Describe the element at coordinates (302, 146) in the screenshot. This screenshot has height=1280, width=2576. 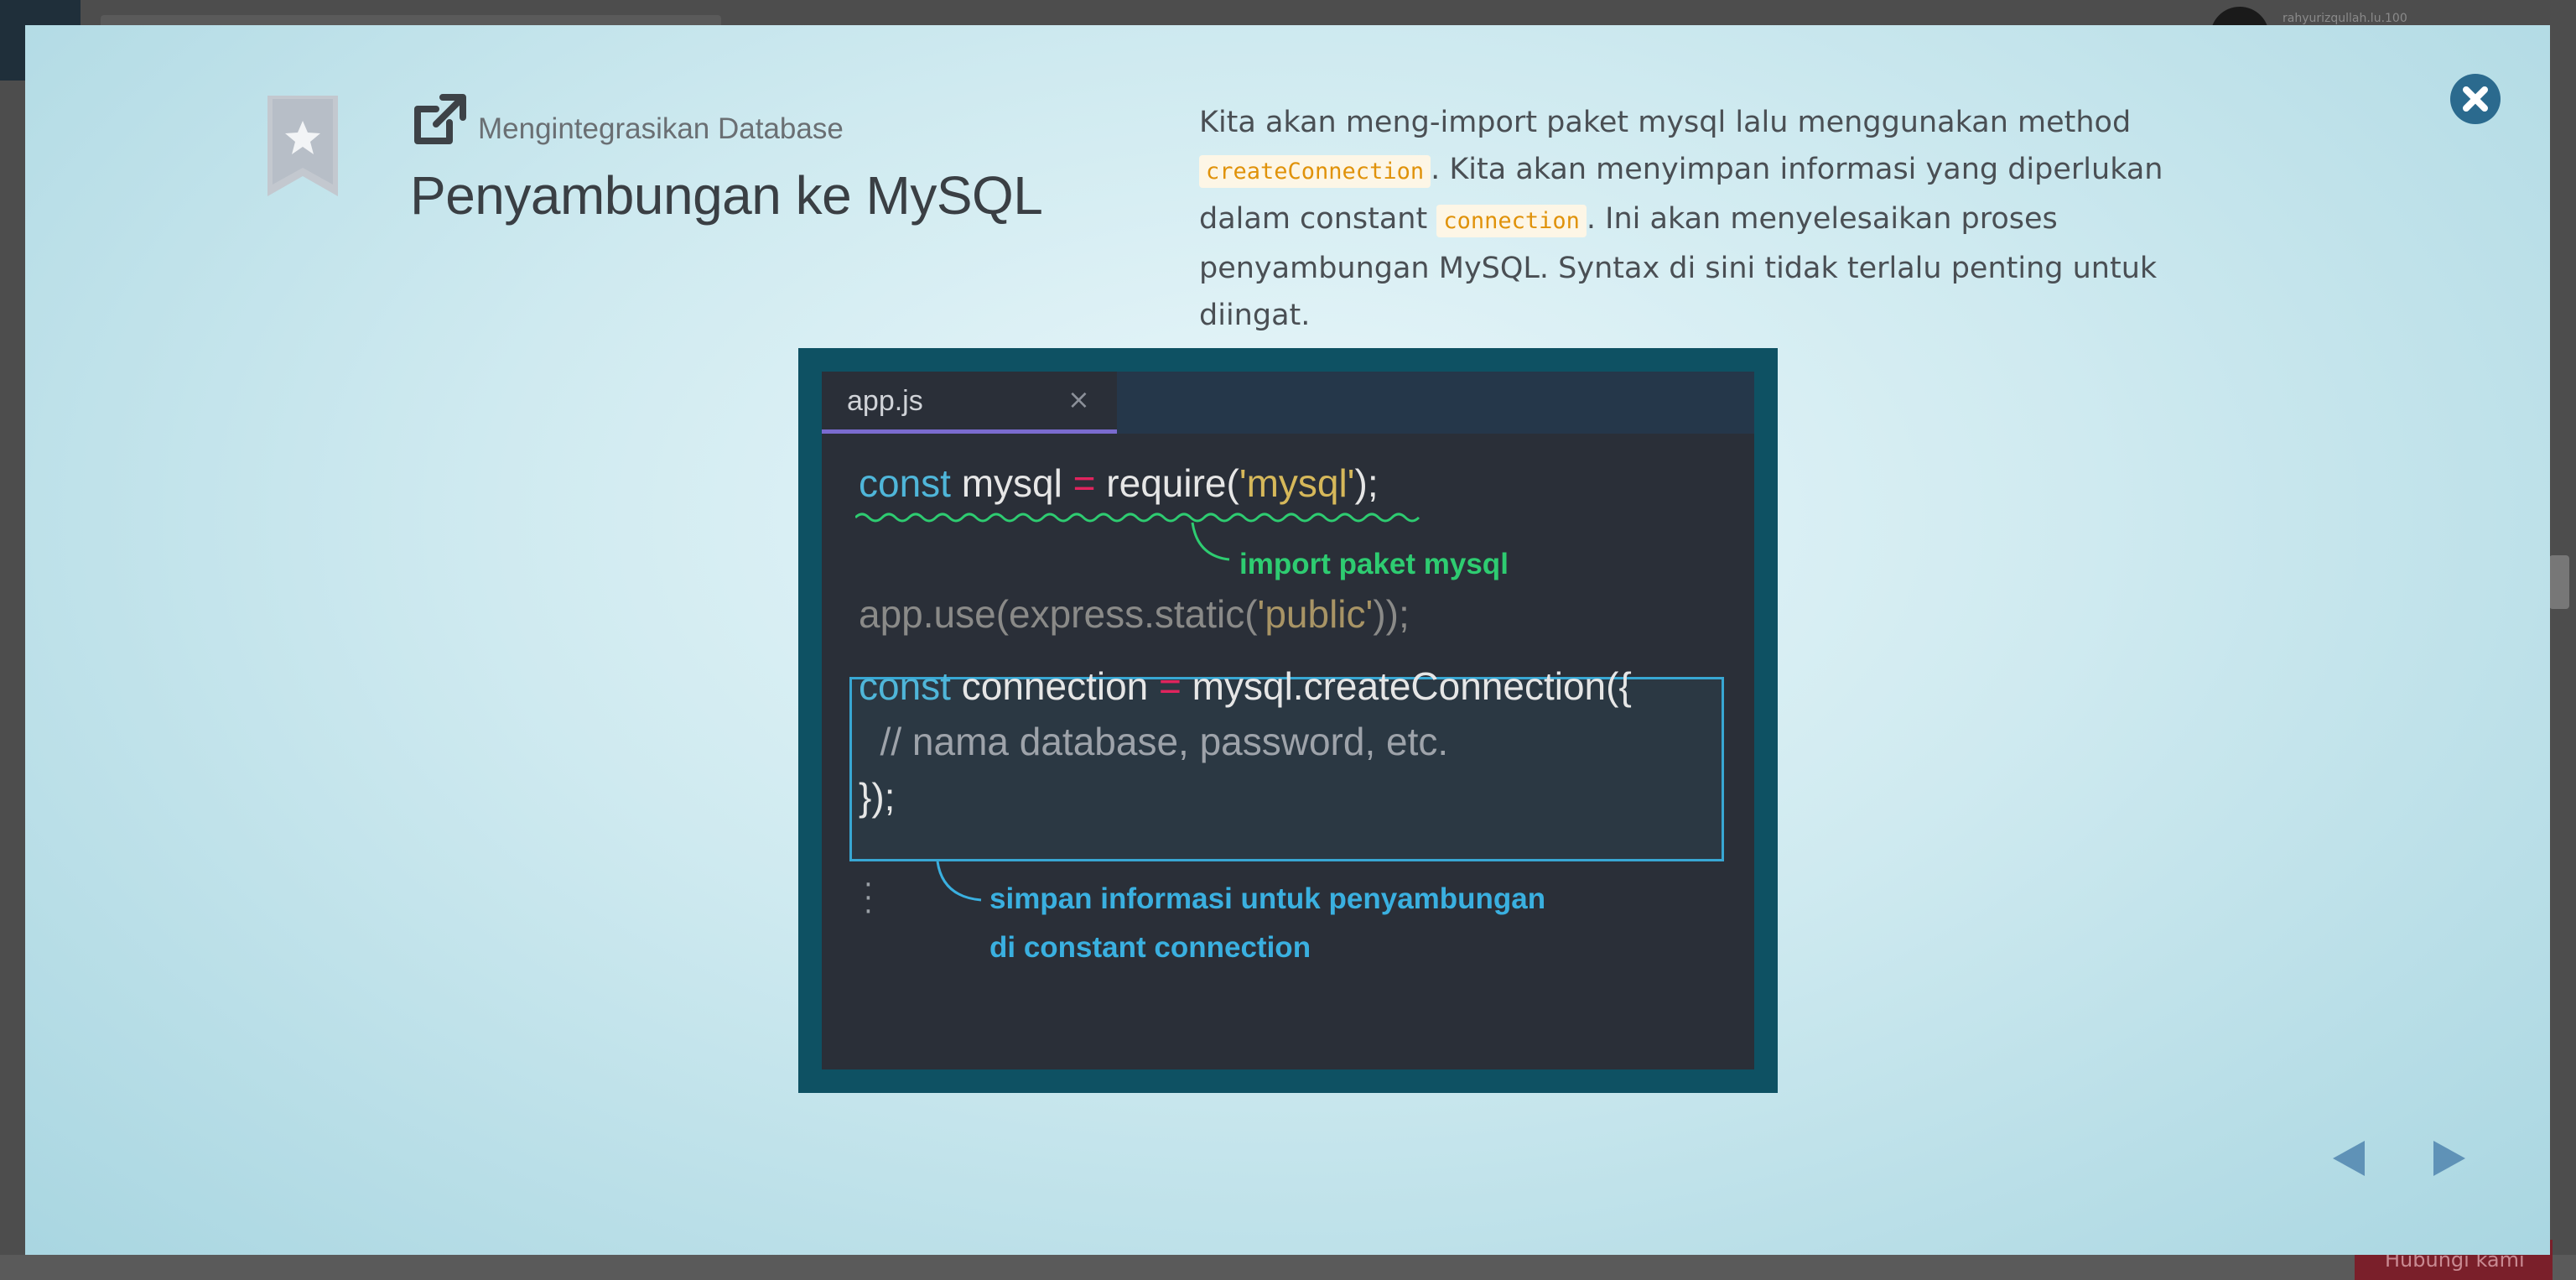
I see `bookmark-star-icon` at that location.